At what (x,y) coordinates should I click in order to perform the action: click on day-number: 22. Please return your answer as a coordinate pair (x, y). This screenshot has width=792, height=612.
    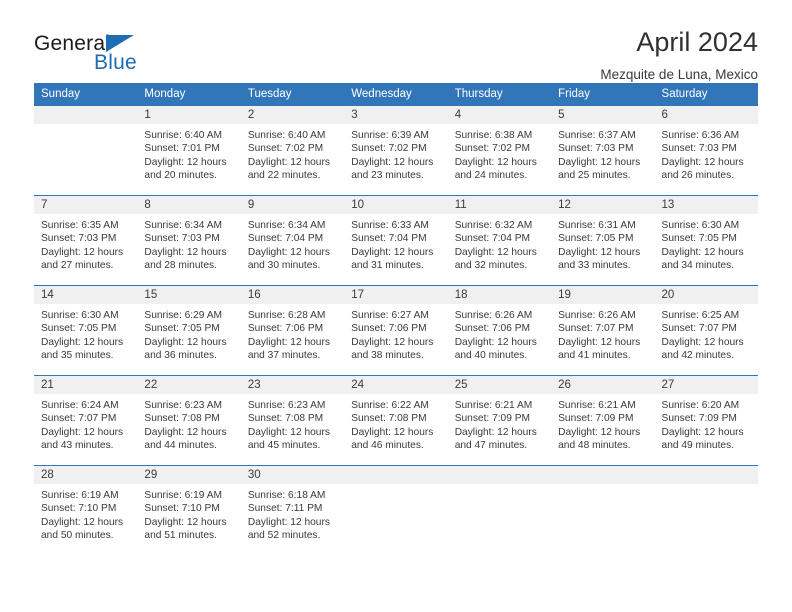
    Looking at the image, I should click on (189, 385).